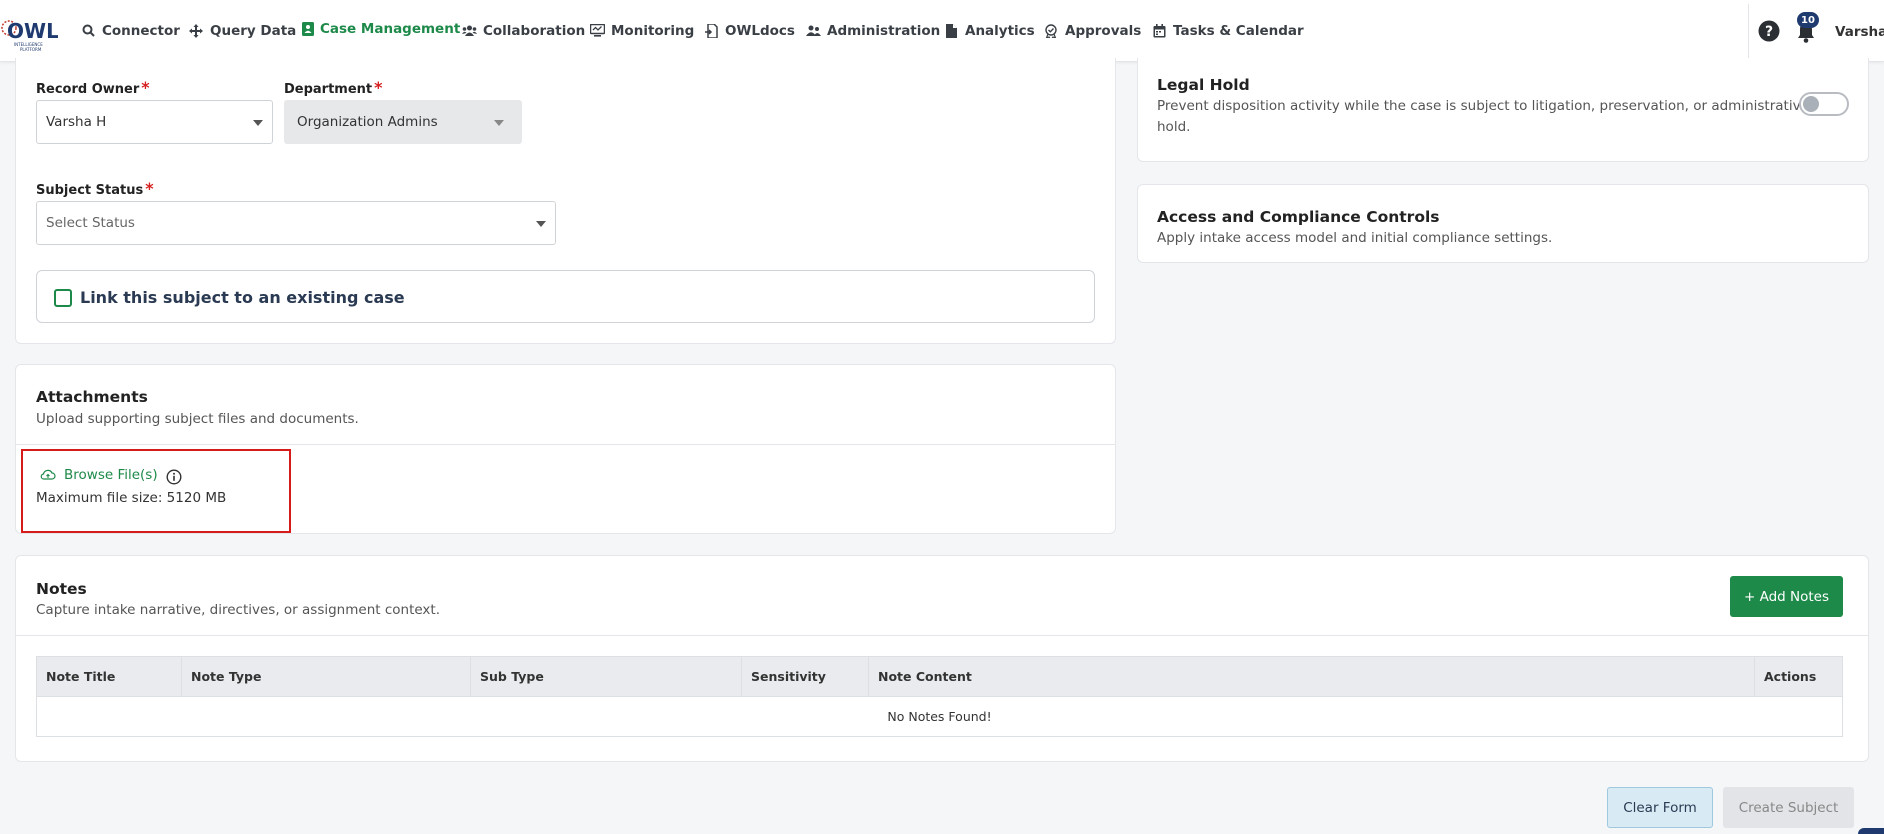  What do you see at coordinates (333, 87) in the screenshot?
I see `department-label: Department *` at bounding box center [333, 87].